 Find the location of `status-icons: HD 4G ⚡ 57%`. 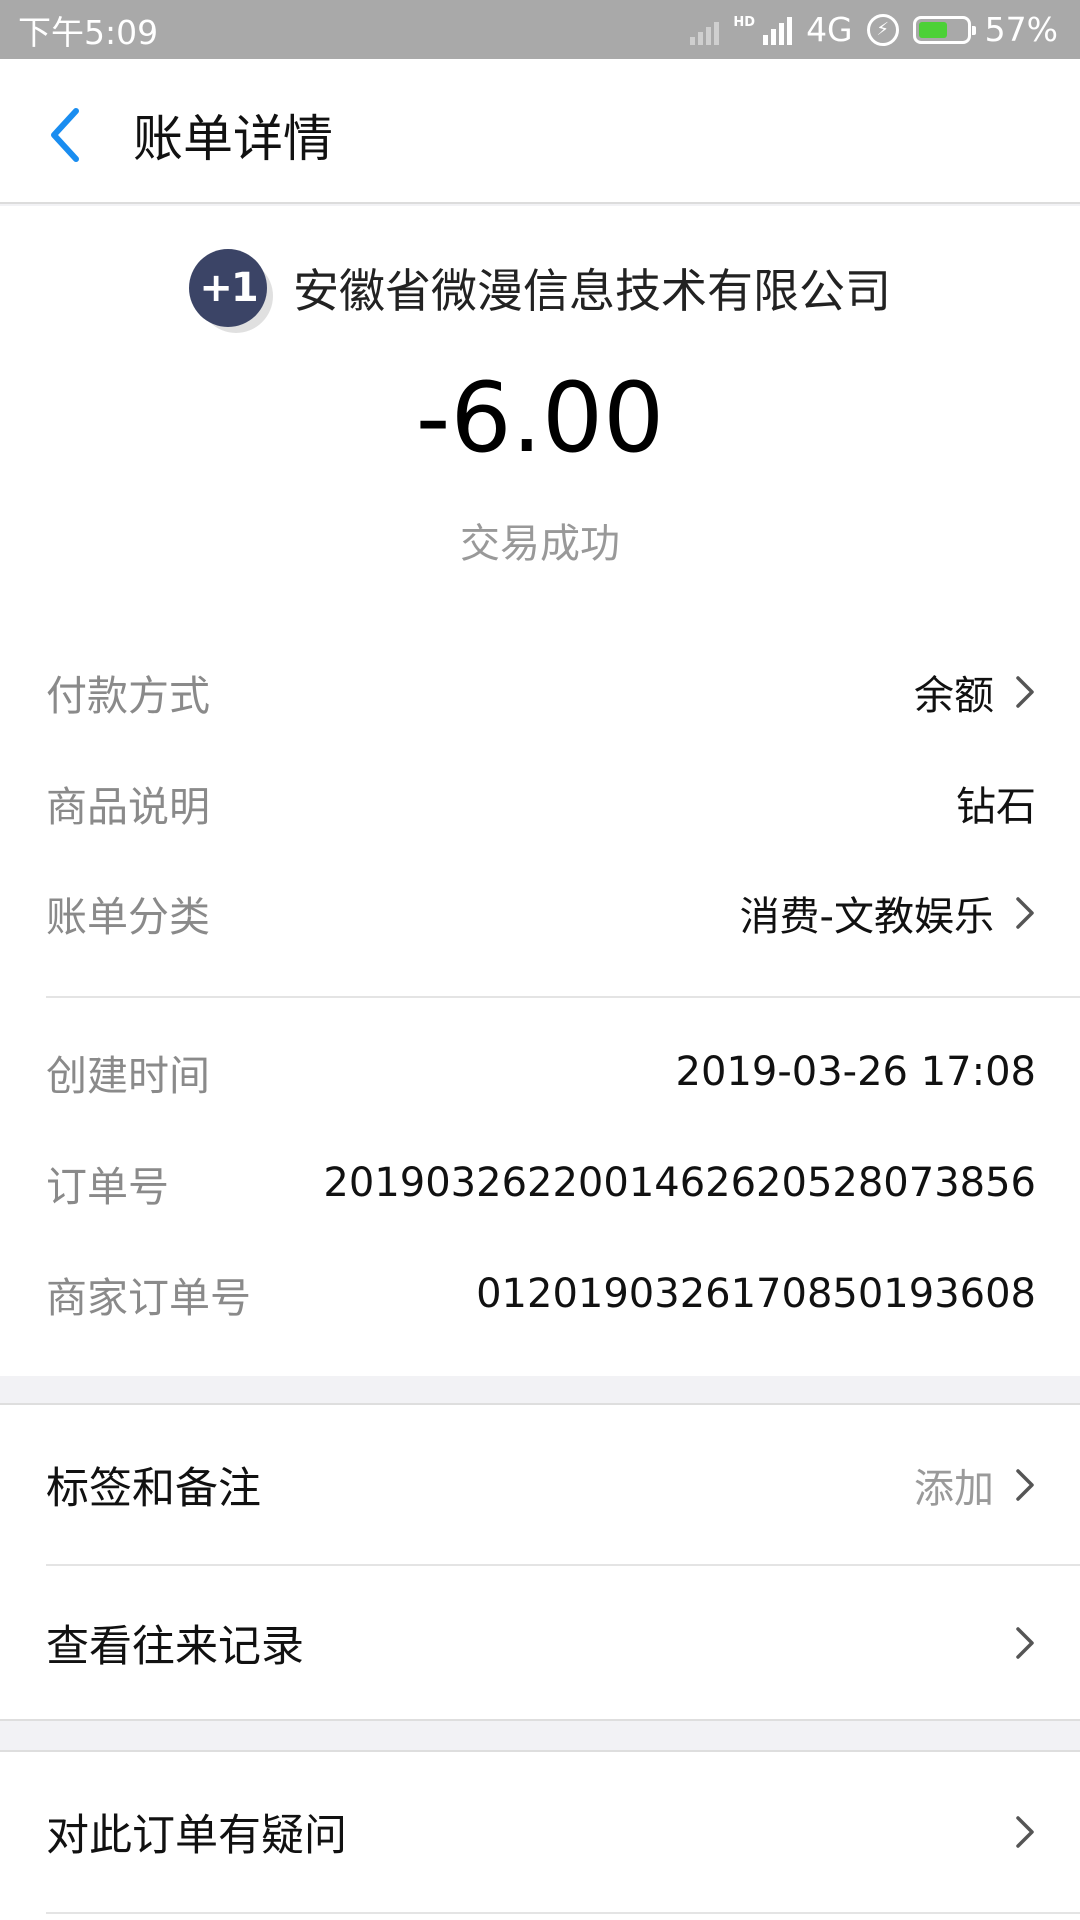

status-icons: HD 4G ⚡ 57% is located at coordinates (874, 29).